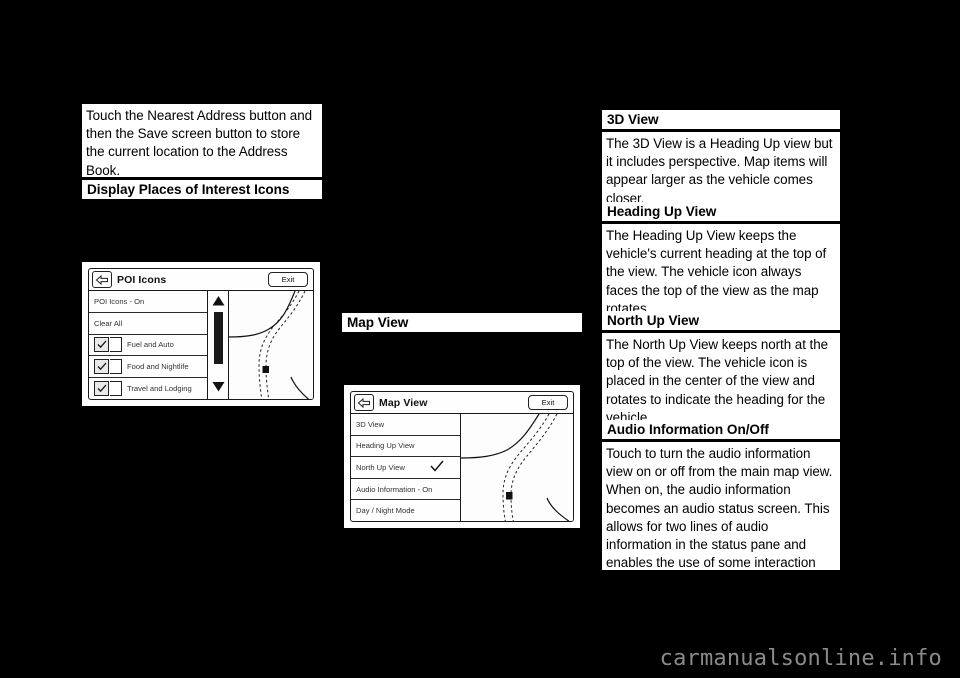  Describe the element at coordinates (218, 371) in the screenshot. I see `scrollbar-track` at that location.